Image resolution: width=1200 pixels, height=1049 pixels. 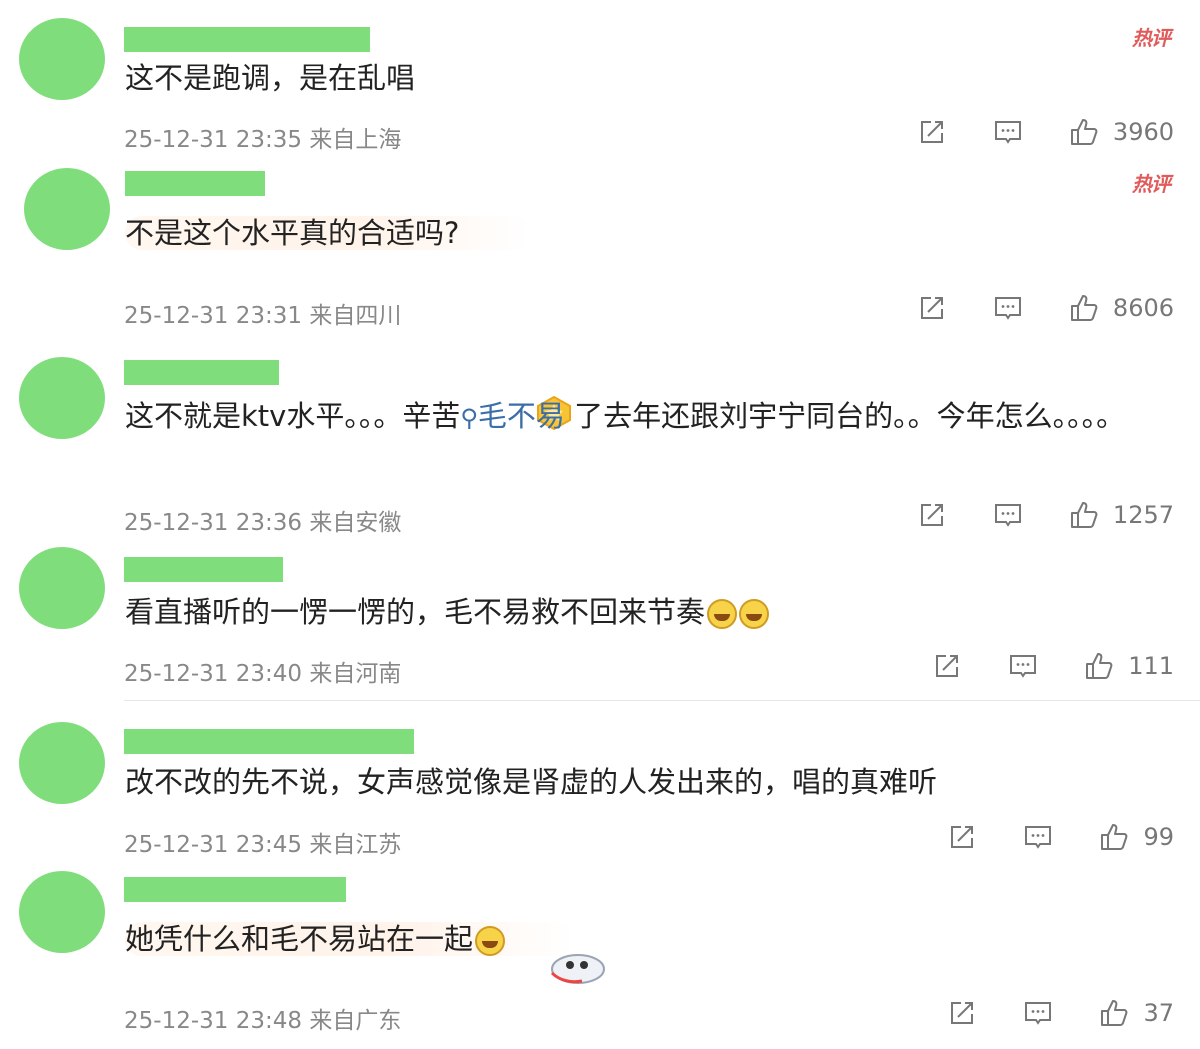 I want to click on comment-actions: 1257, so click(x=1045, y=515).